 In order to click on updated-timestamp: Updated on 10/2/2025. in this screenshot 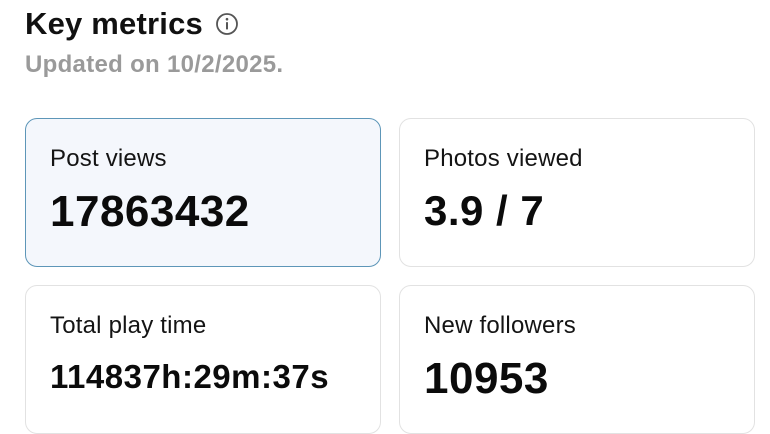, I will do `click(154, 64)`.